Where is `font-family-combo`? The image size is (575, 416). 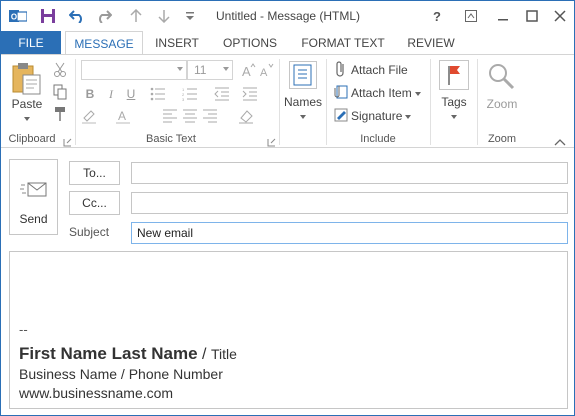
font-family-combo is located at coordinates (134, 70).